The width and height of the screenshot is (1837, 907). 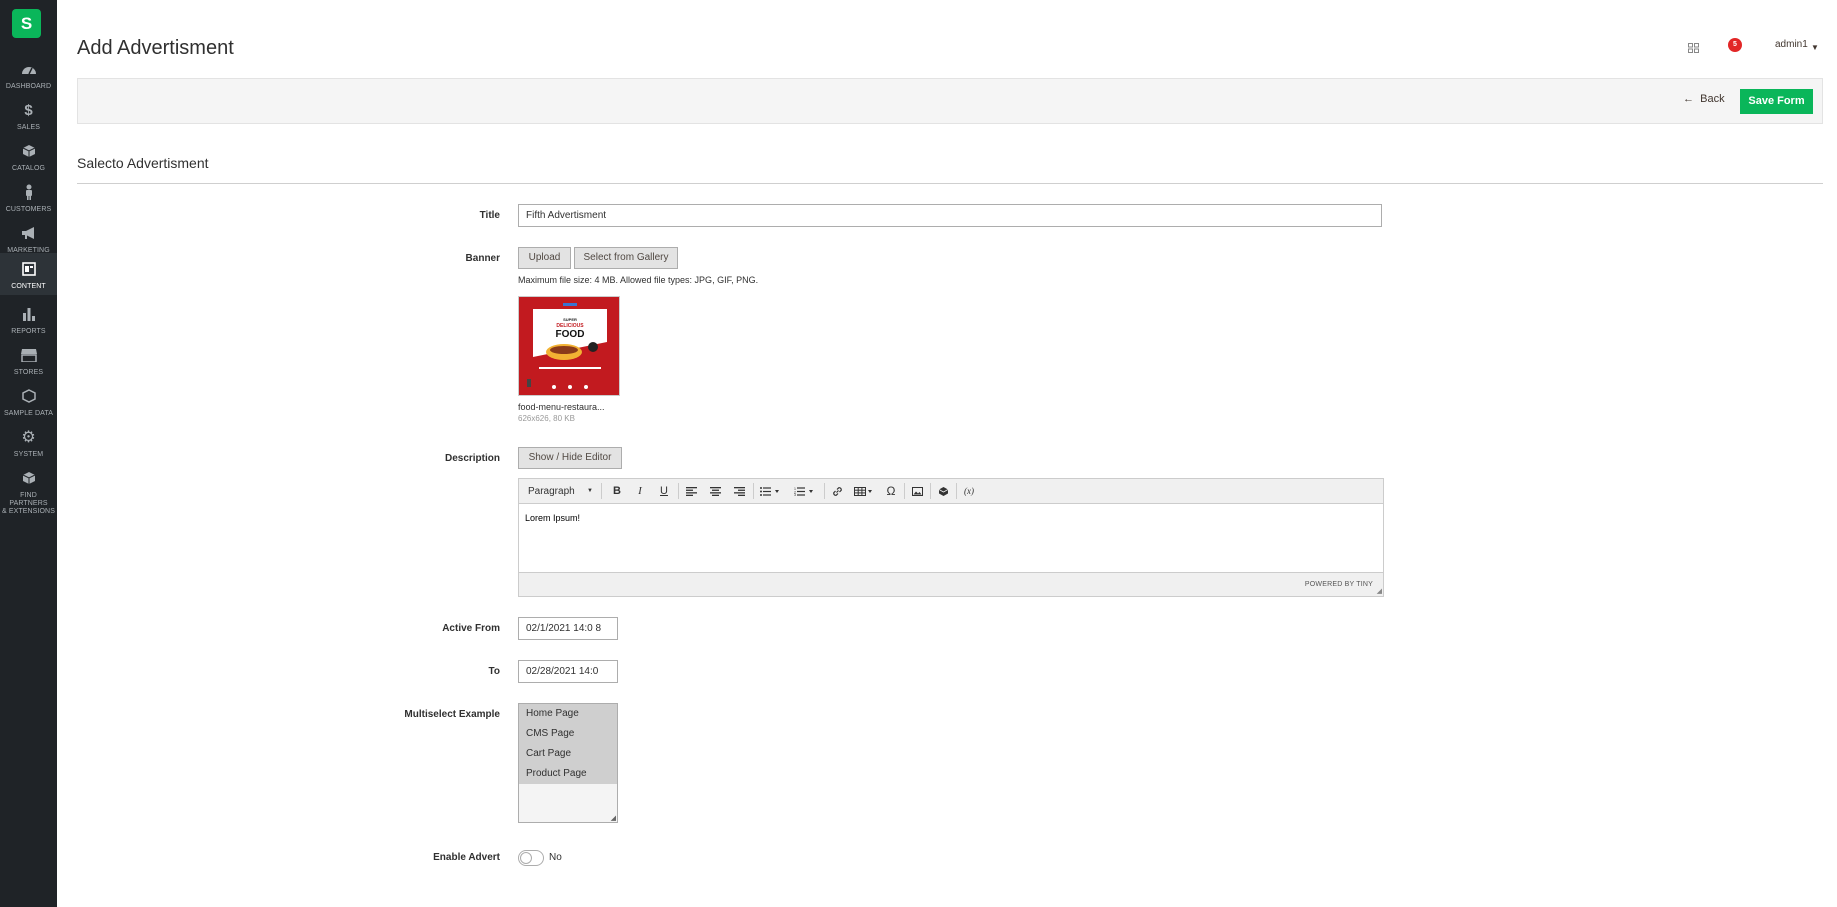 I want to click on gear-icon: ⚙, so click(x=28, y=437).